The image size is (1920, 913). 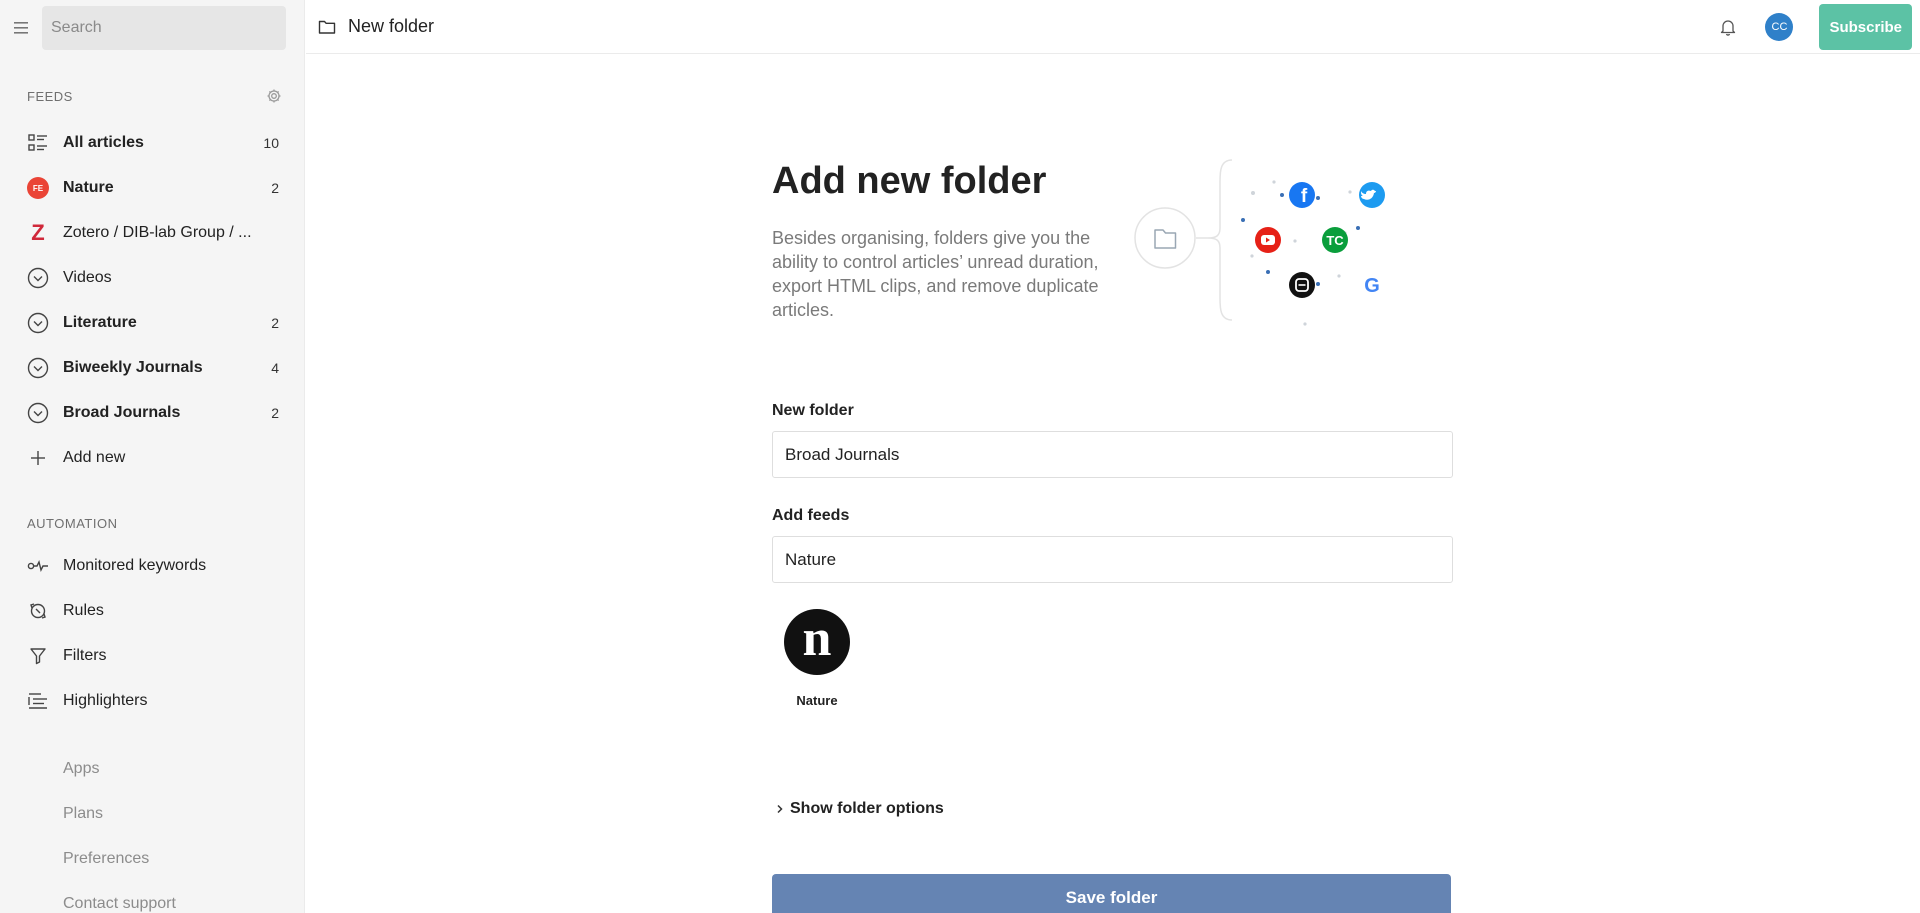 I want to click on show-folder-options-toggle: Show folder options, so click(x=860, y=809).